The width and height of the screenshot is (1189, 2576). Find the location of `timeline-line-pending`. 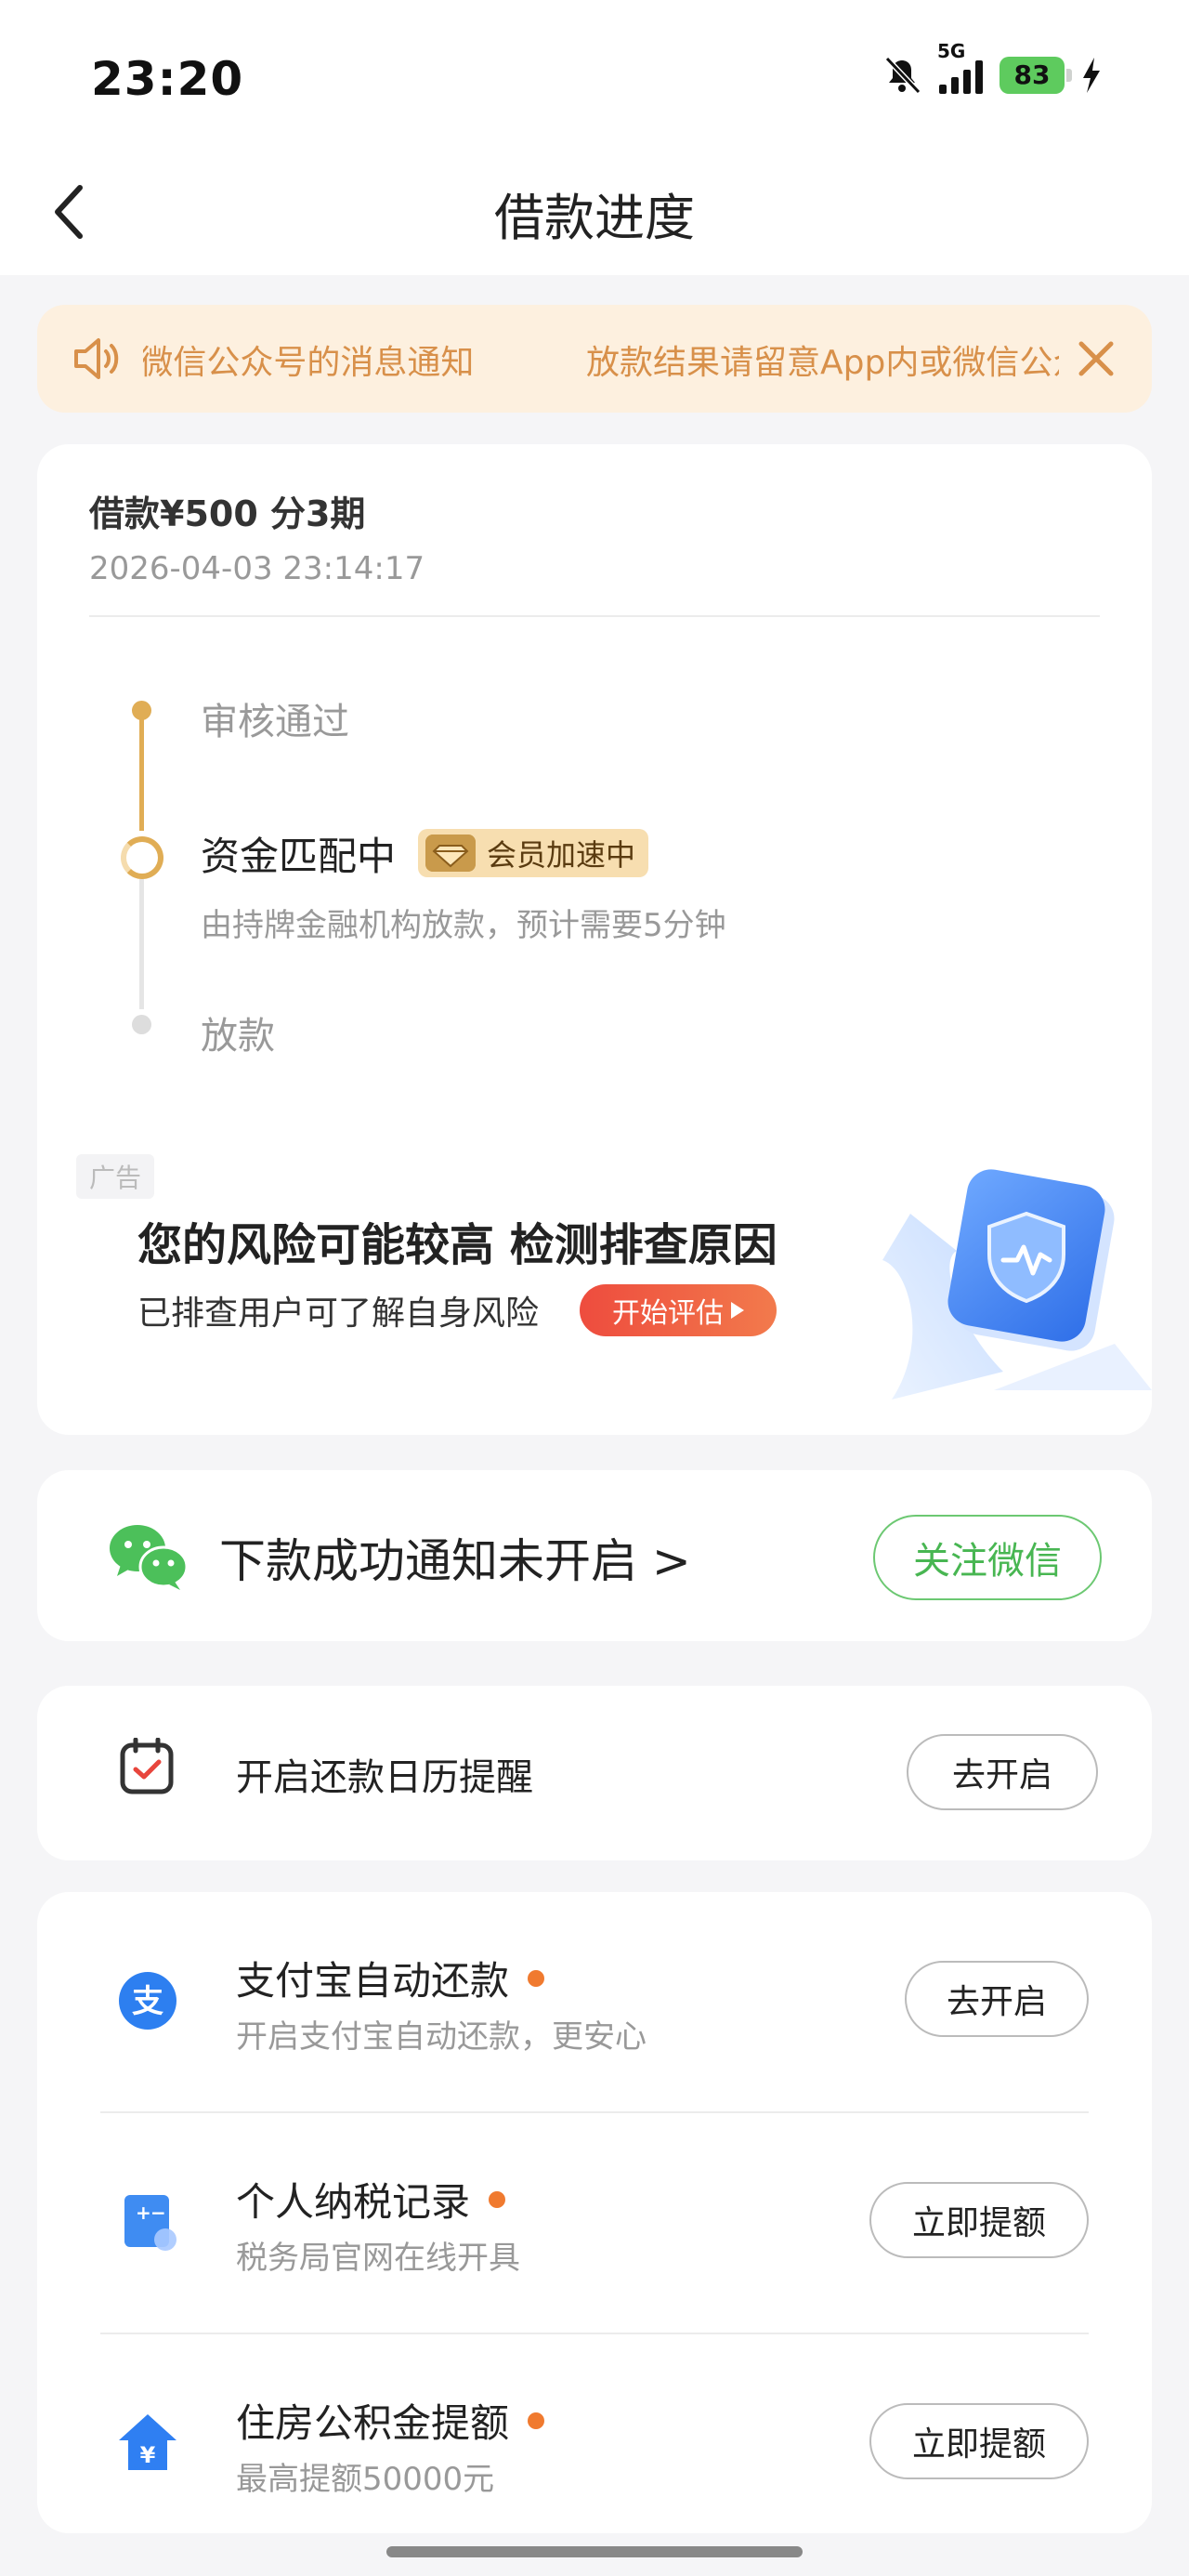

timeline-line-pending is located at coordinates (141, 944).